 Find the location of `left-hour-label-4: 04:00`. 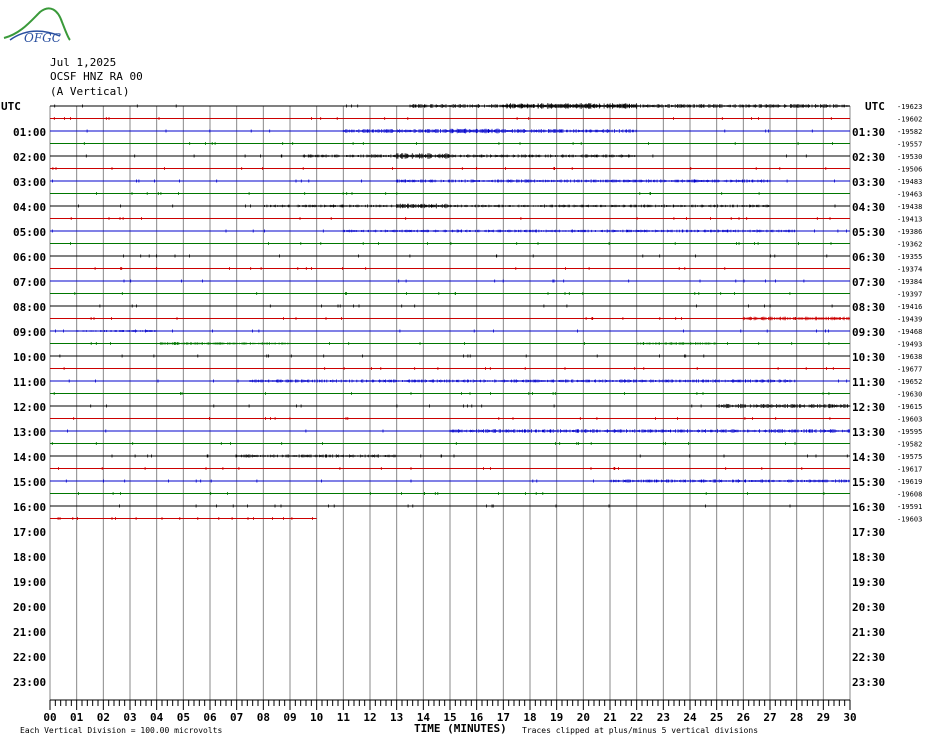

left-hour-label-4: 04:00 is located at coordinates (29, 207).